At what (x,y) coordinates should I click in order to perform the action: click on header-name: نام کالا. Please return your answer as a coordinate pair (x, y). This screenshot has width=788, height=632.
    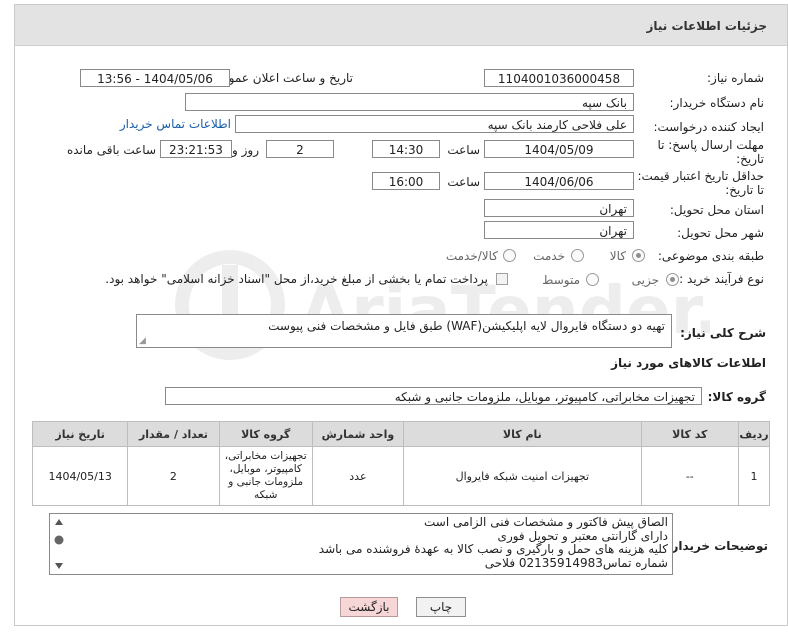
    Looking at the image, I should click on (522, 434).